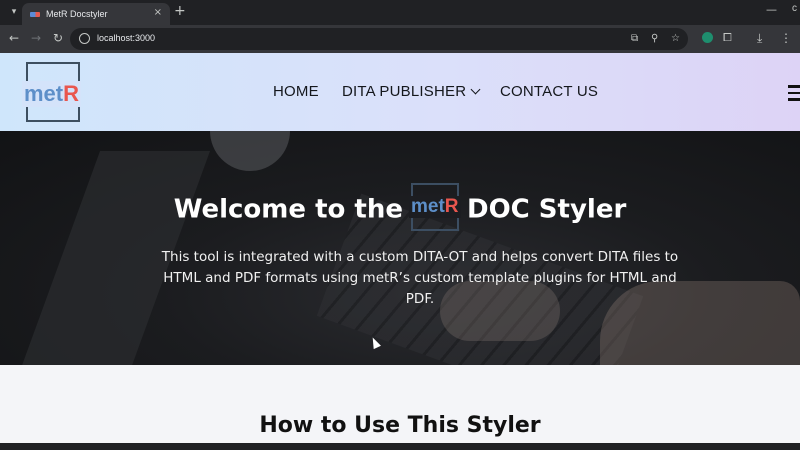  I want to click on chevron-down-icon, so click(475, 89).